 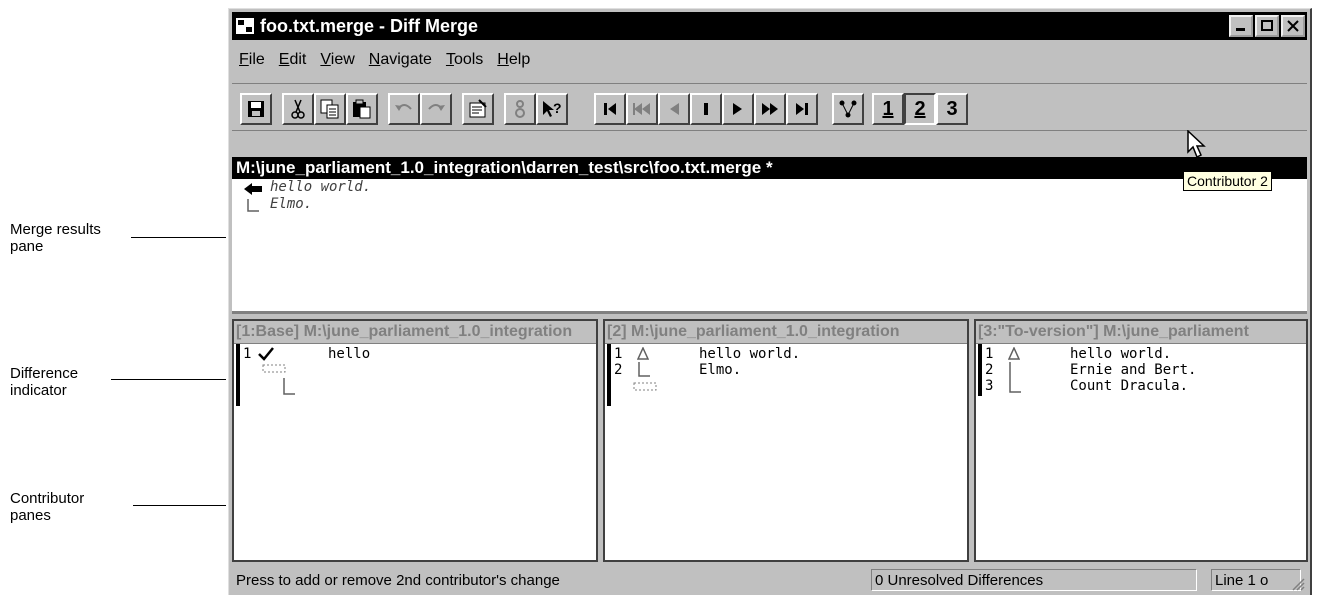 I want to click on first-difference-button, so click(x=610, y=109).